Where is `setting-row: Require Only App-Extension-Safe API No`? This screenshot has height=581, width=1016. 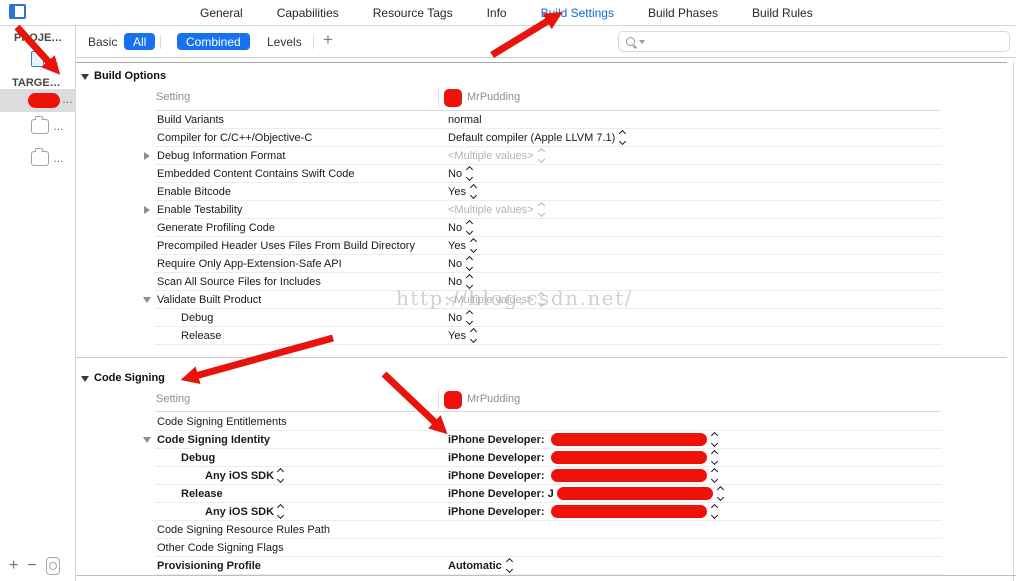
setting-row: Require Only App-Extension-Safe API No is located at coordinates (548, 264).